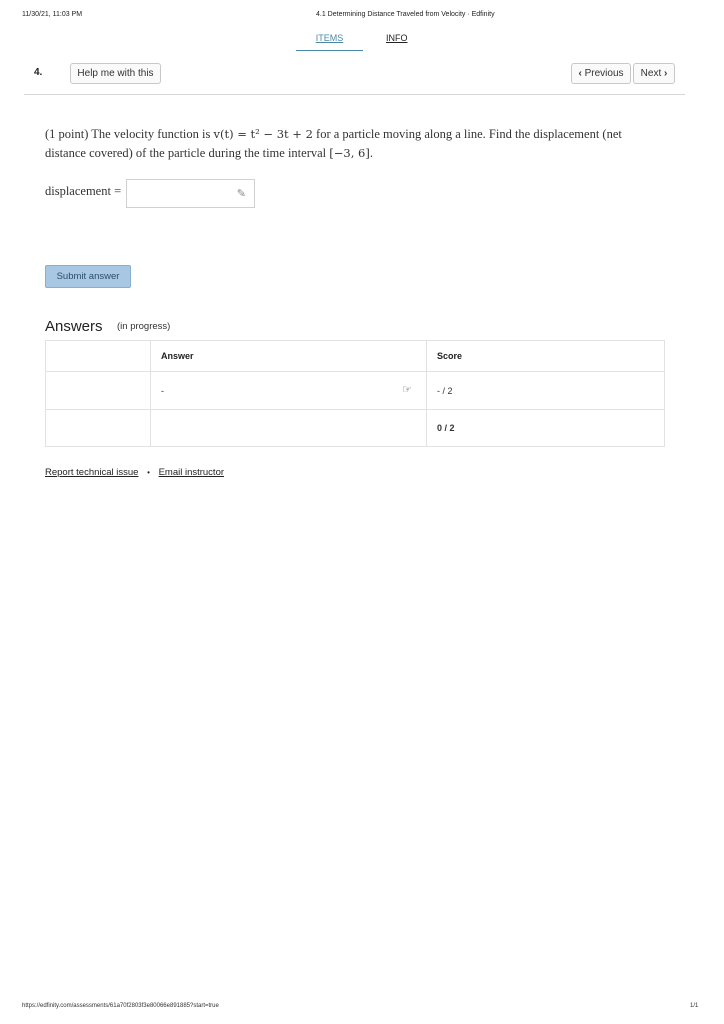  What do you see at coordinates (38, 72) in the screenshot?
I see `question-number: 4.` at bounding box center [38, 72].